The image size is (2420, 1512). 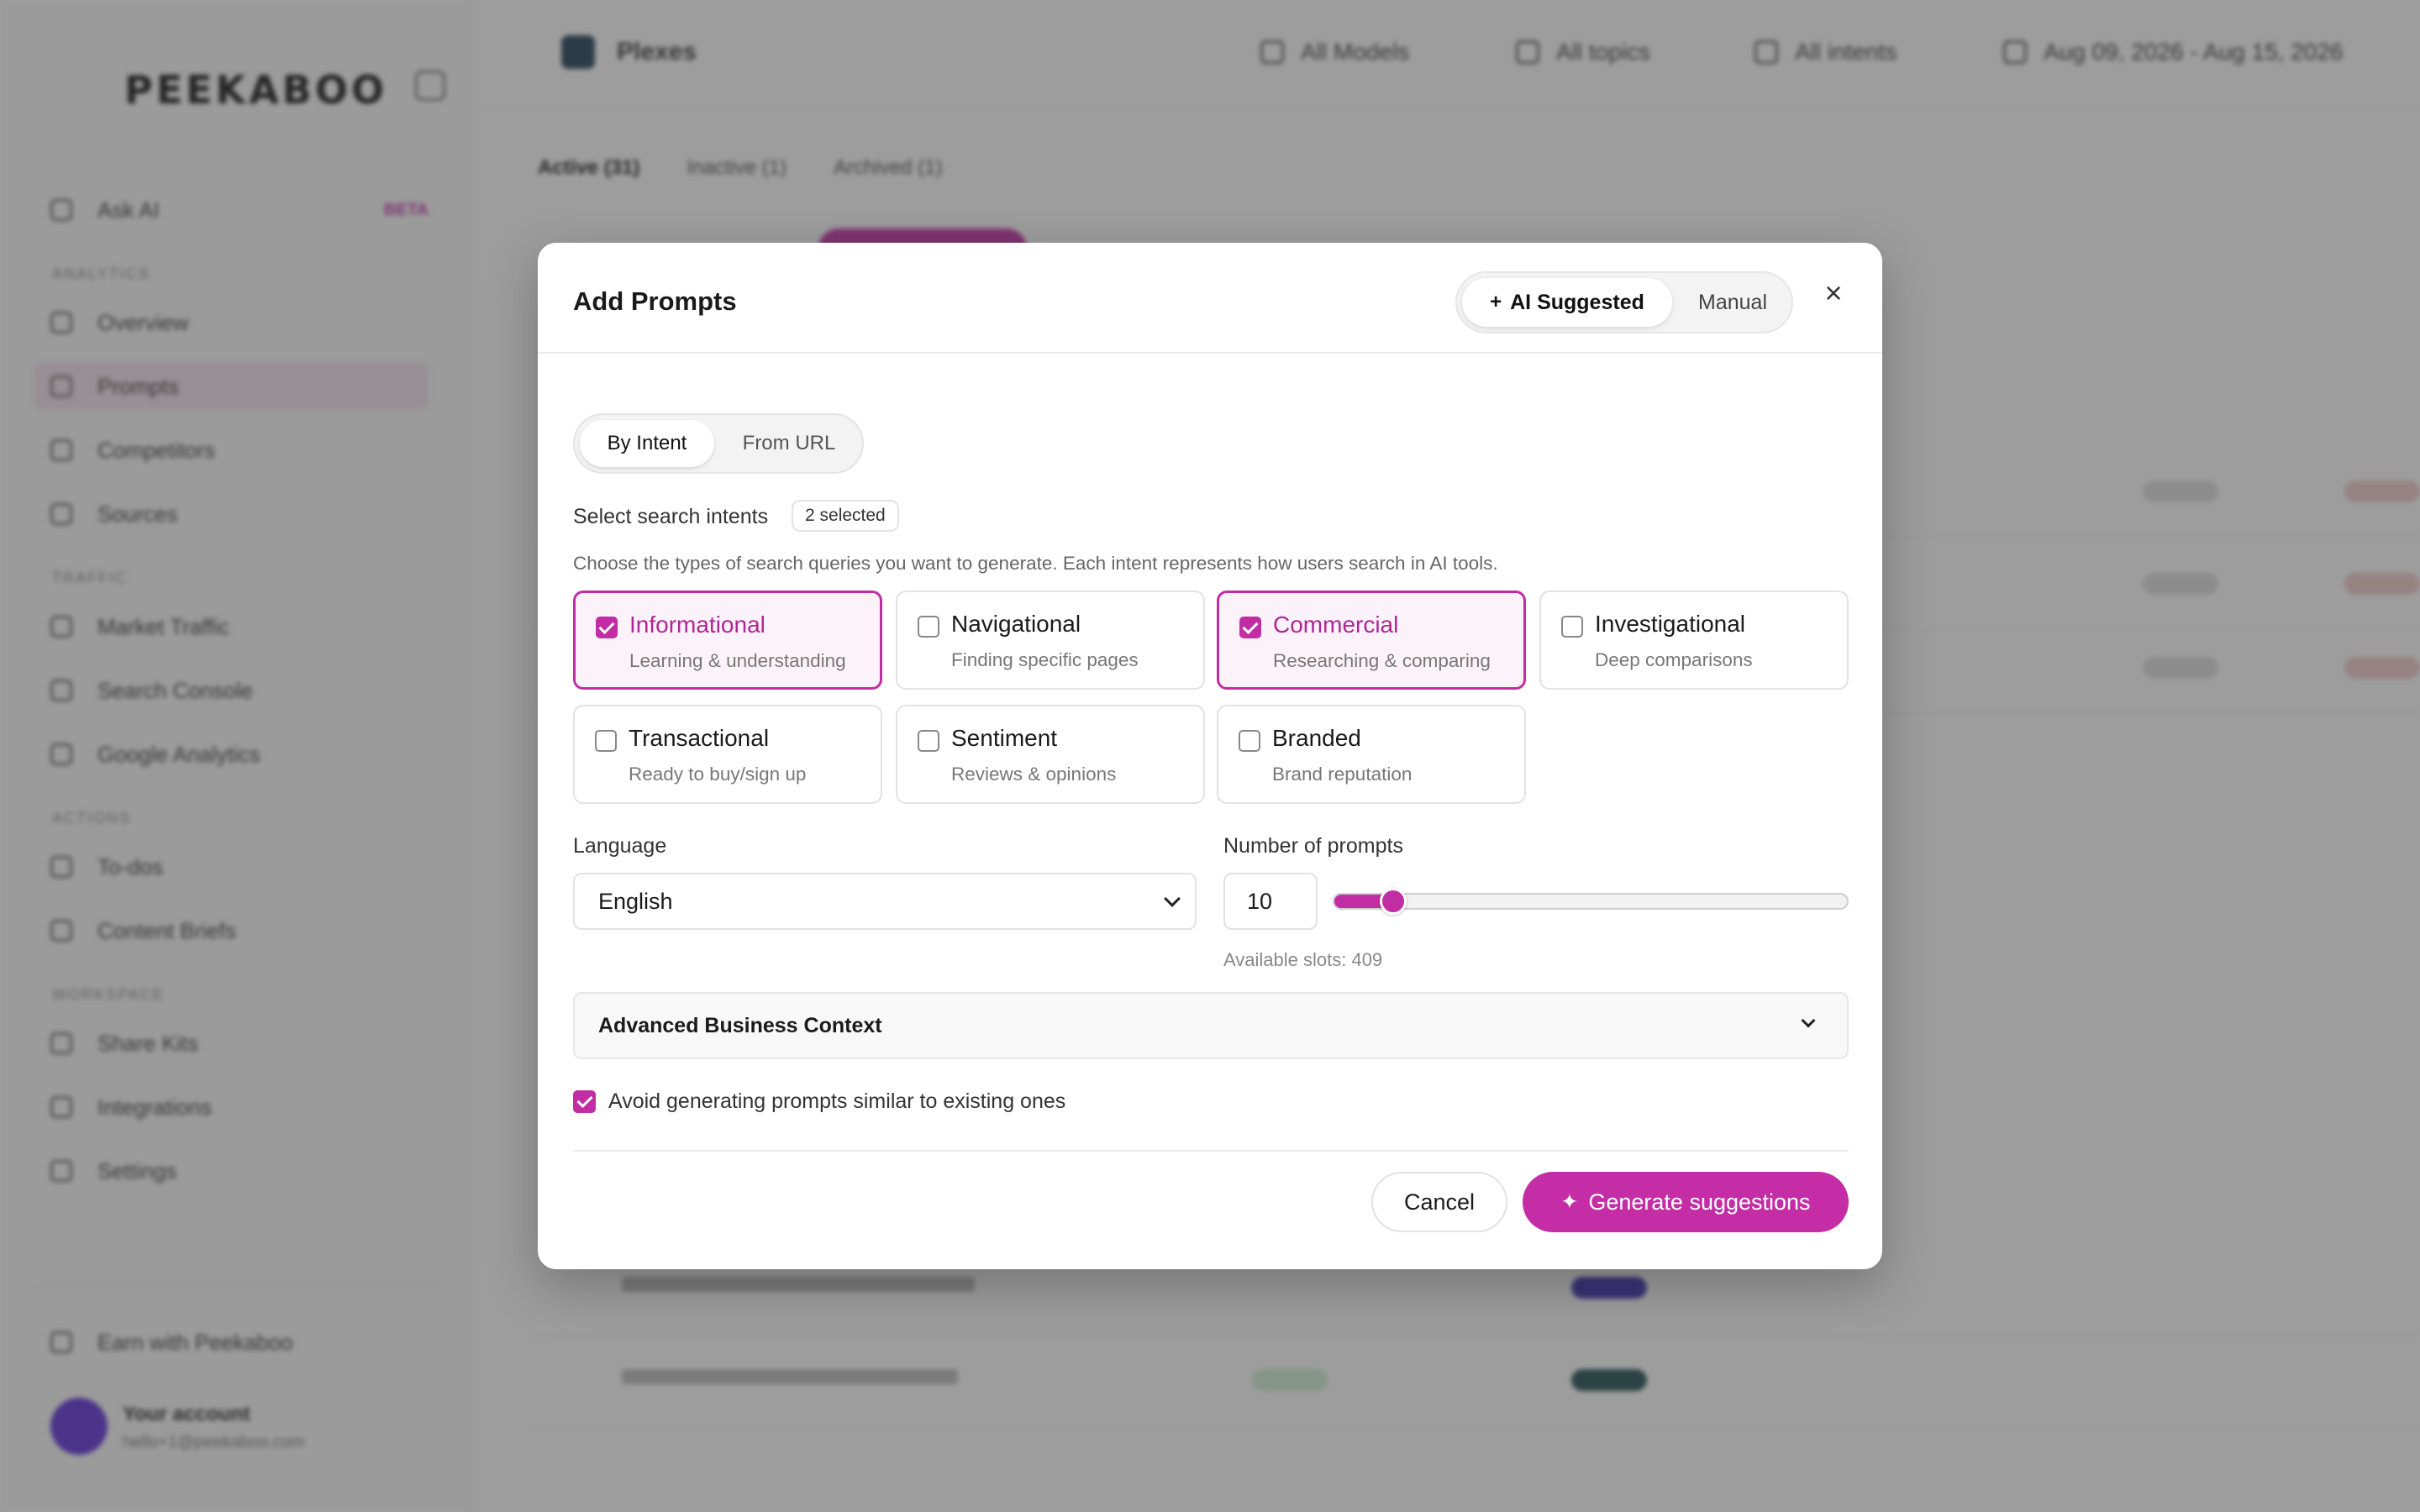 What do you see at coordinates (1699, 1202) in the screenshot?
I see `generate-label: Generate suggestions` at bounding box center [1699, 1202].